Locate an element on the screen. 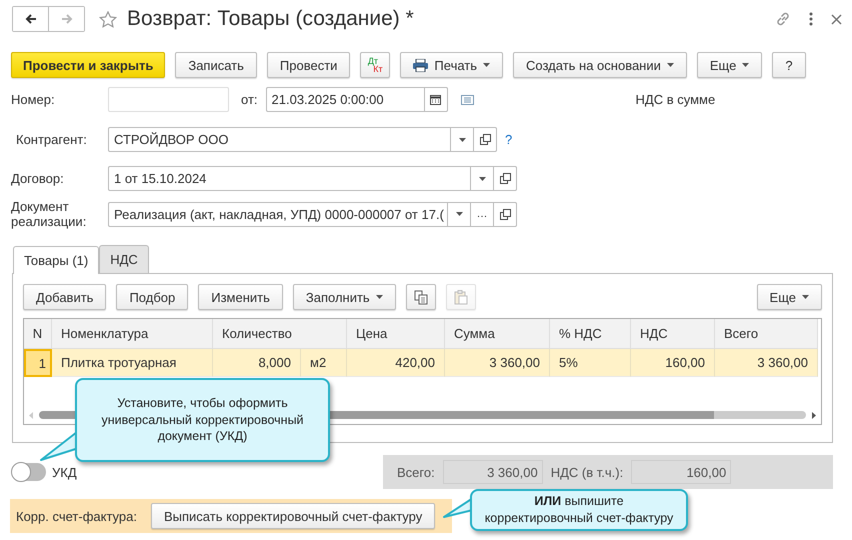 The height and width of the screenshot is (540, 852). forward-icon is located at coordinates (66, 19).